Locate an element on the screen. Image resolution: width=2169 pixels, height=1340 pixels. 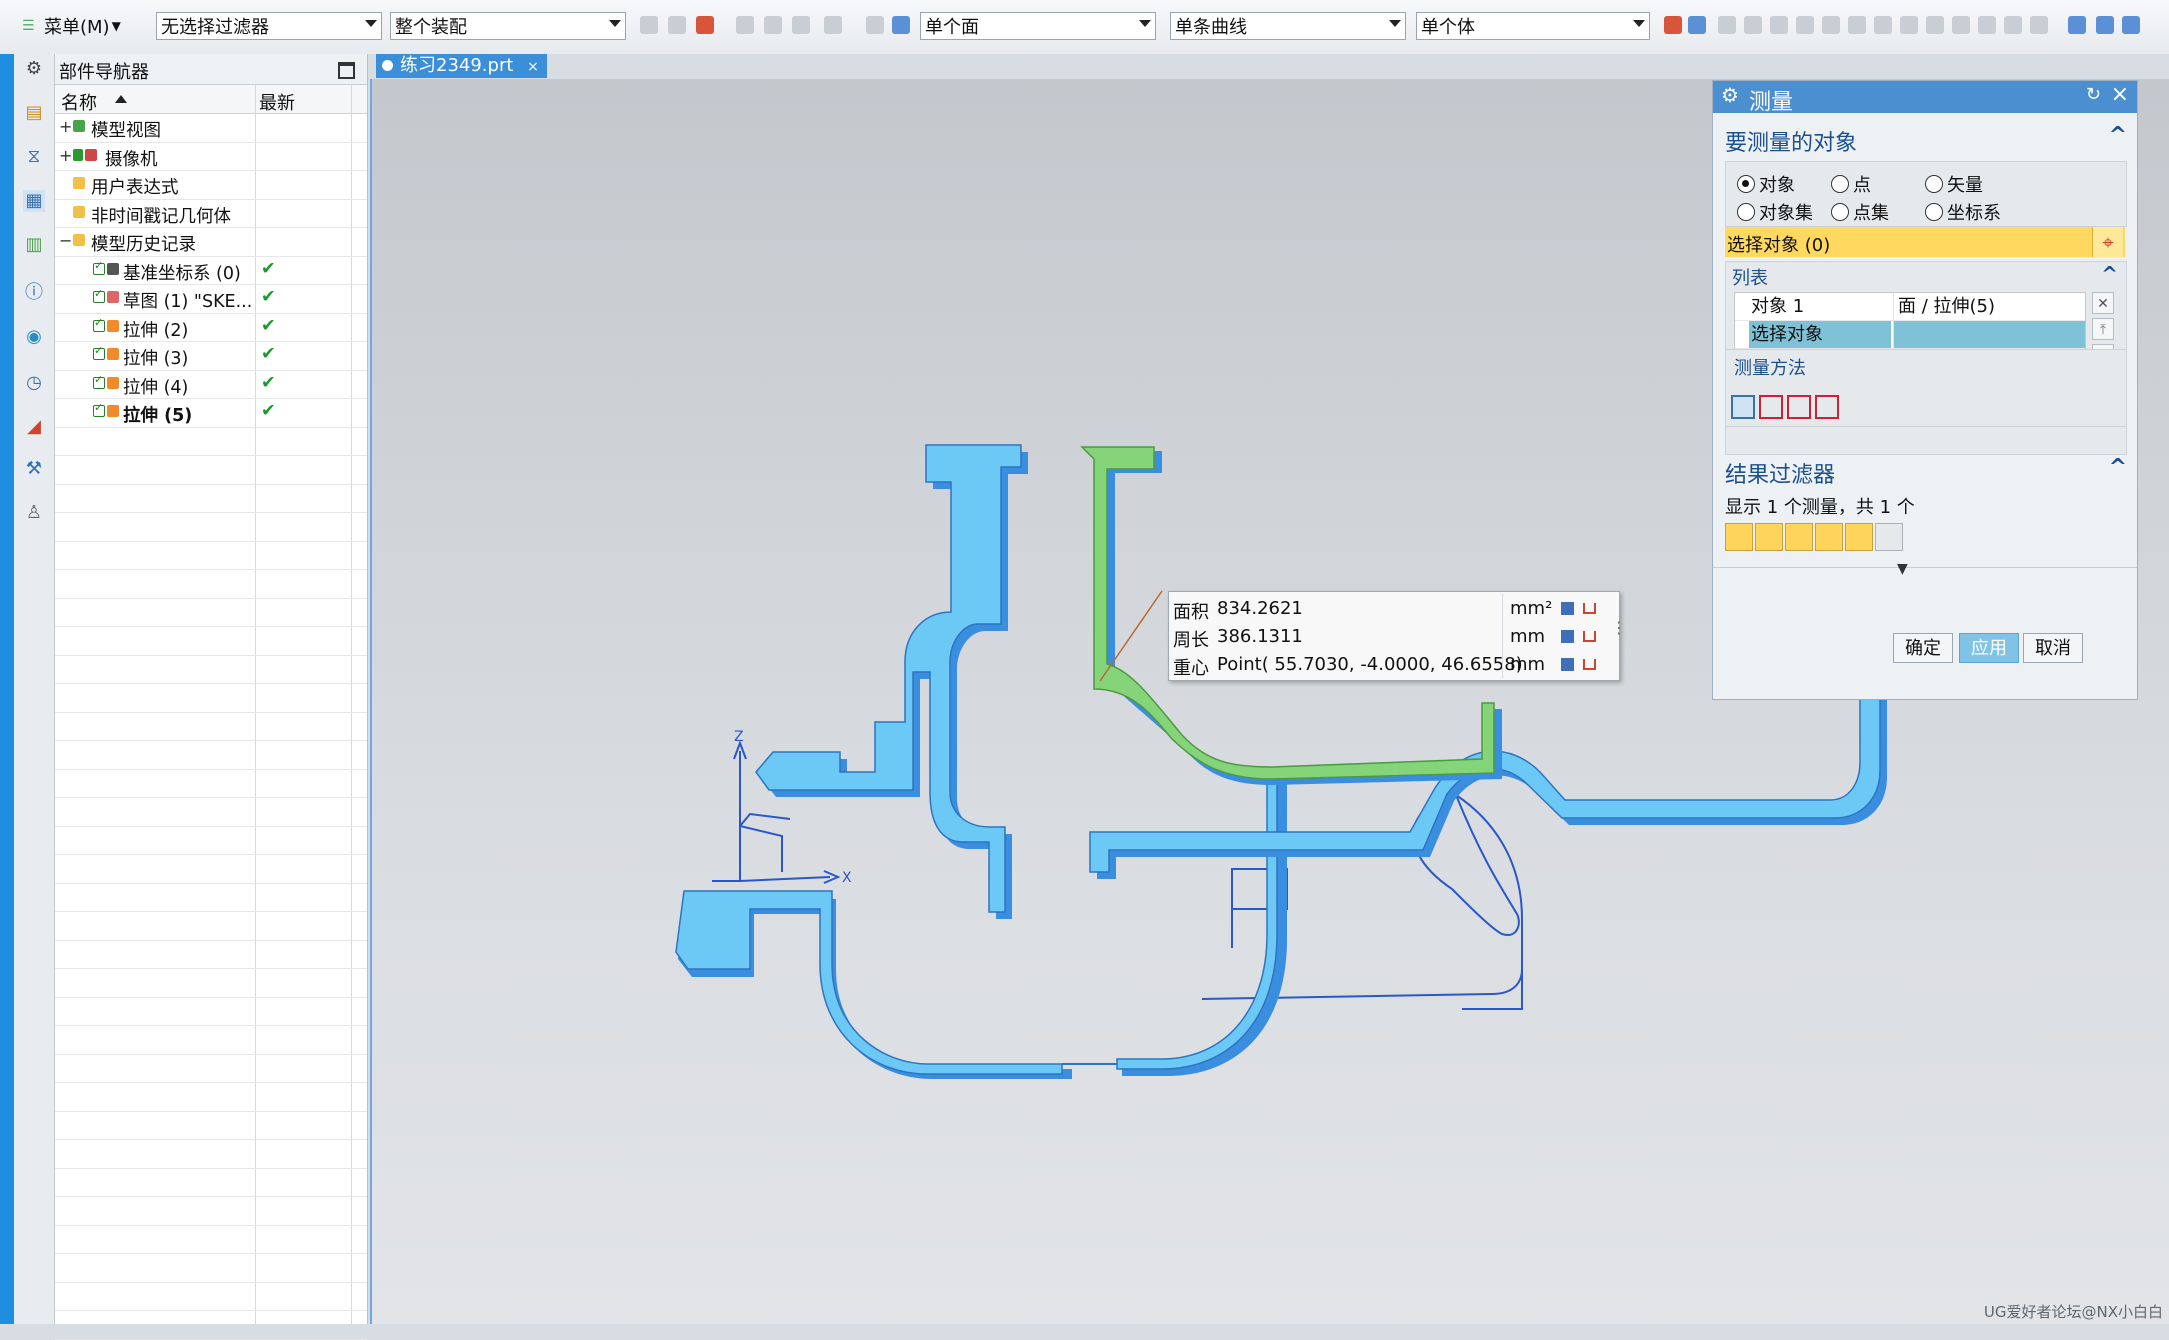
settings-icon: ⚙ is located at coordinates (34, 69).